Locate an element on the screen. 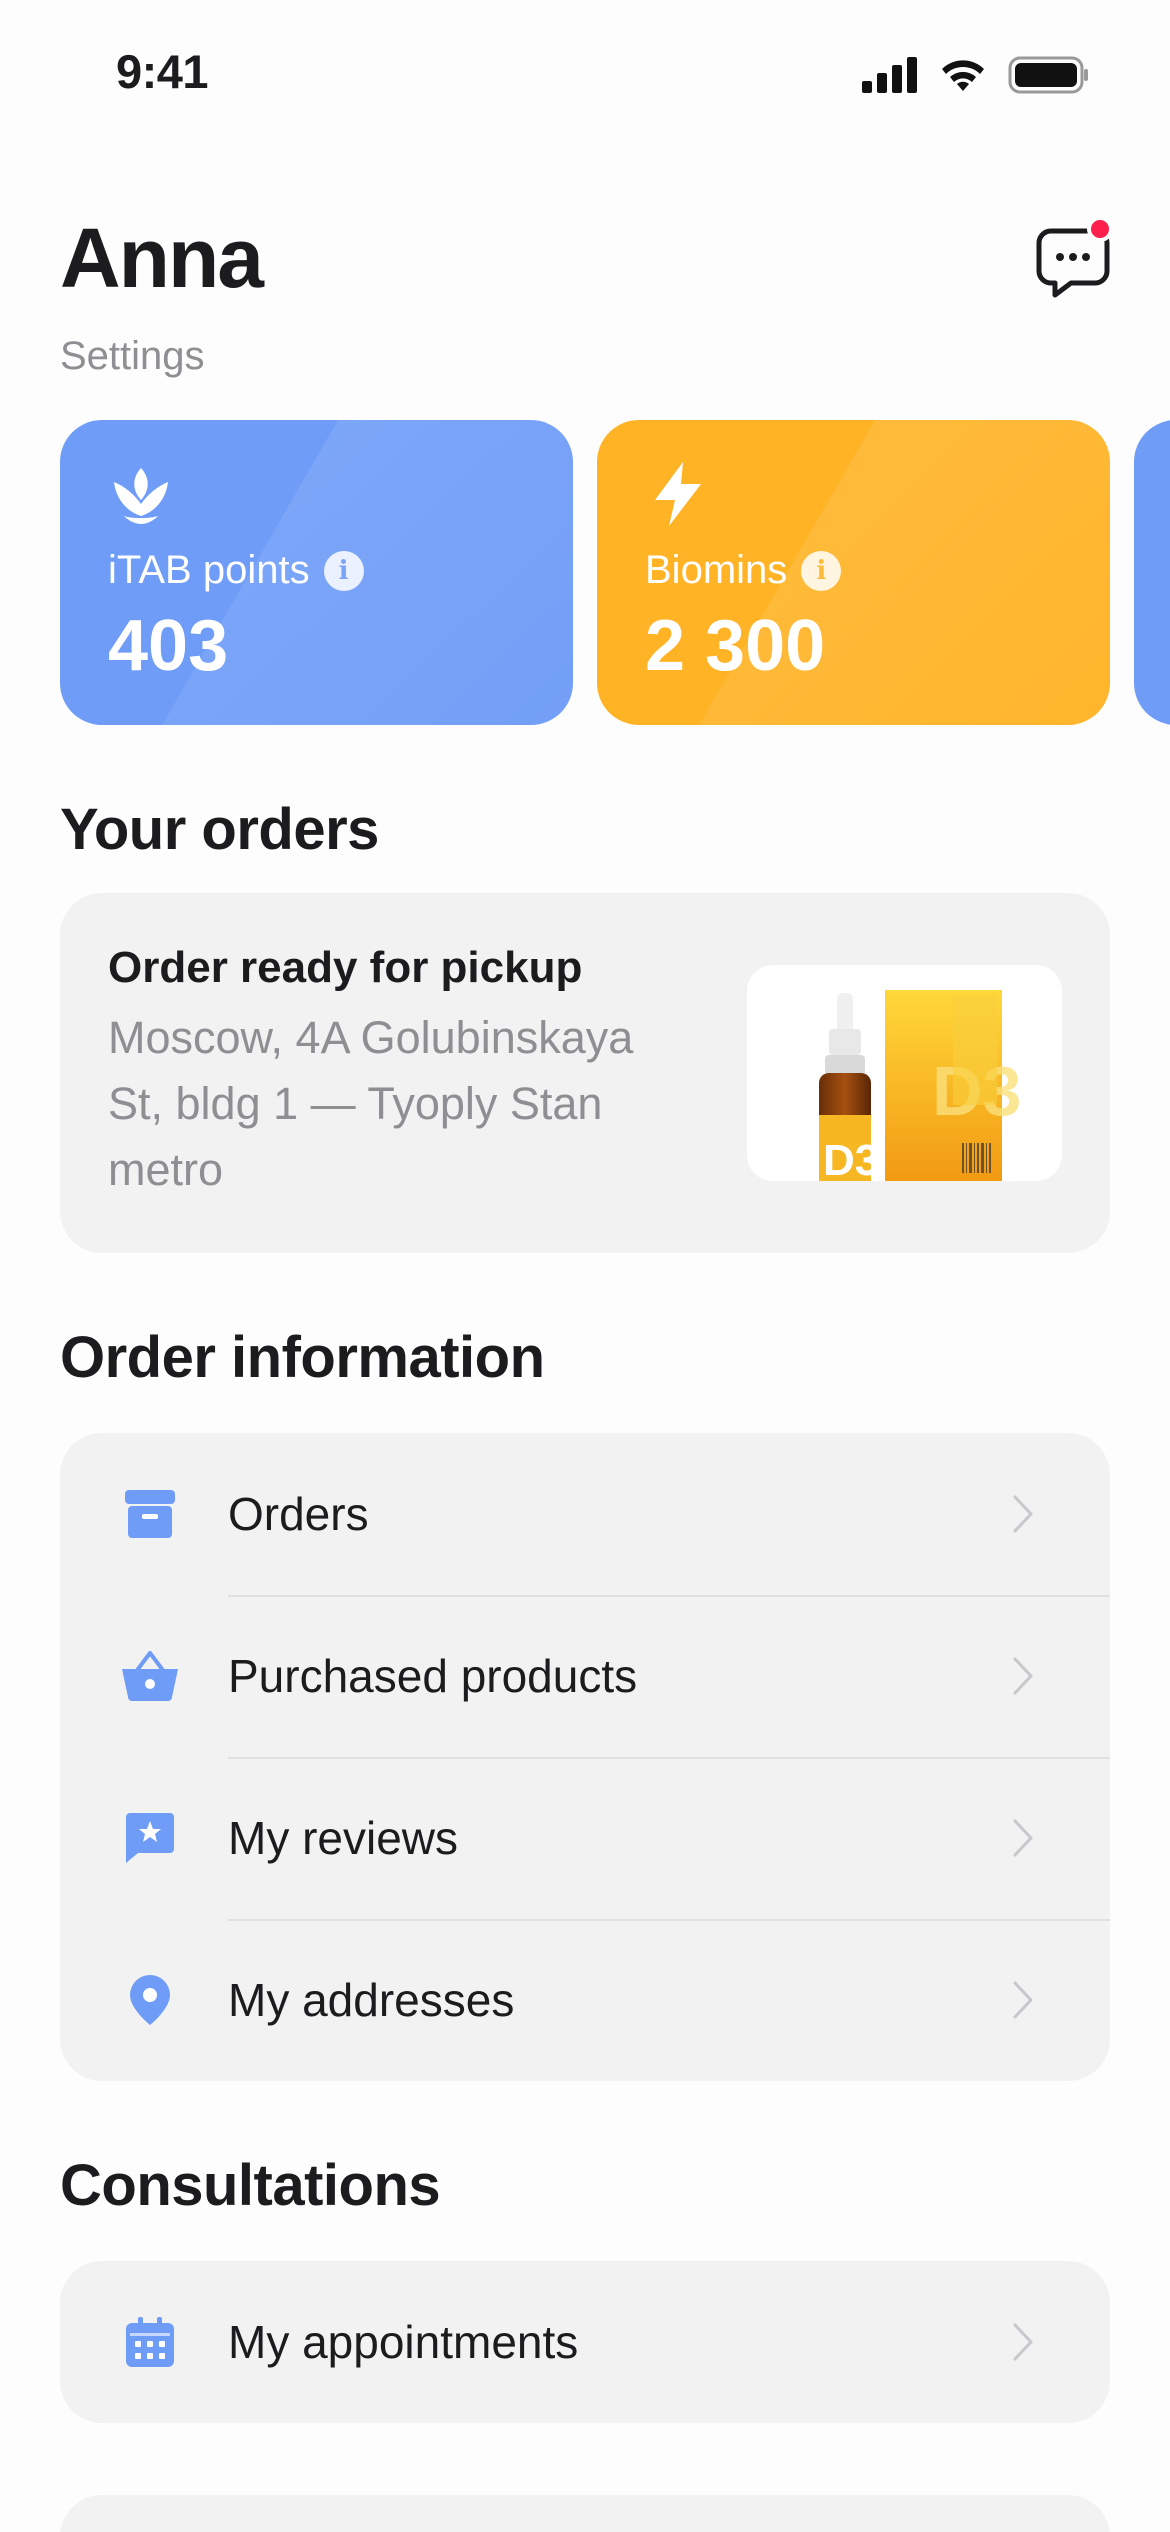 This screenshot has height=2532, width=1170. itab-points-card: iTAB points i 403 is located at coordinates (316, 572).